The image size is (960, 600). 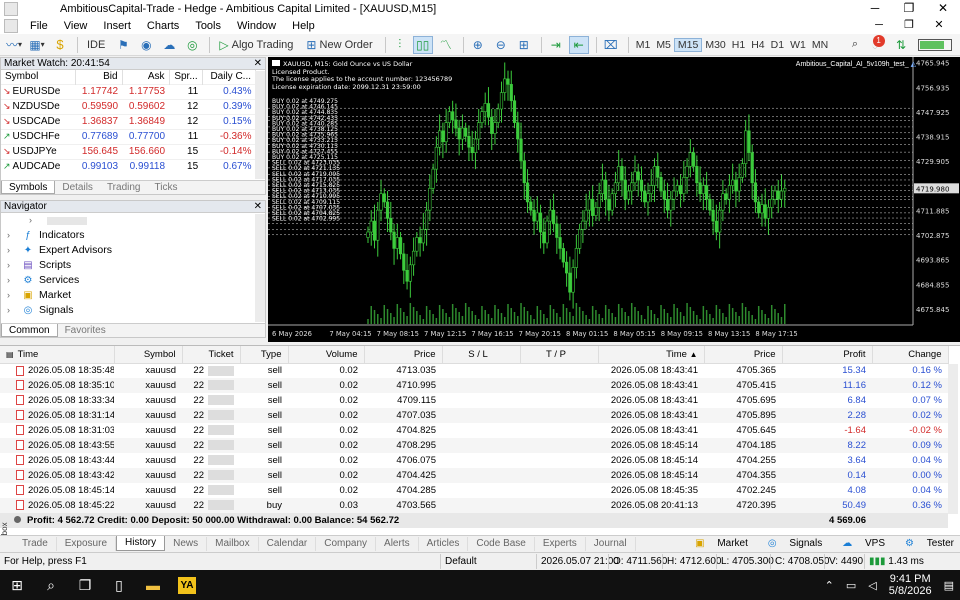 What do you see at coordinates (326, 355) in the screenshot?
I see `col-volume: Volume` at bounding box center [326, 355].